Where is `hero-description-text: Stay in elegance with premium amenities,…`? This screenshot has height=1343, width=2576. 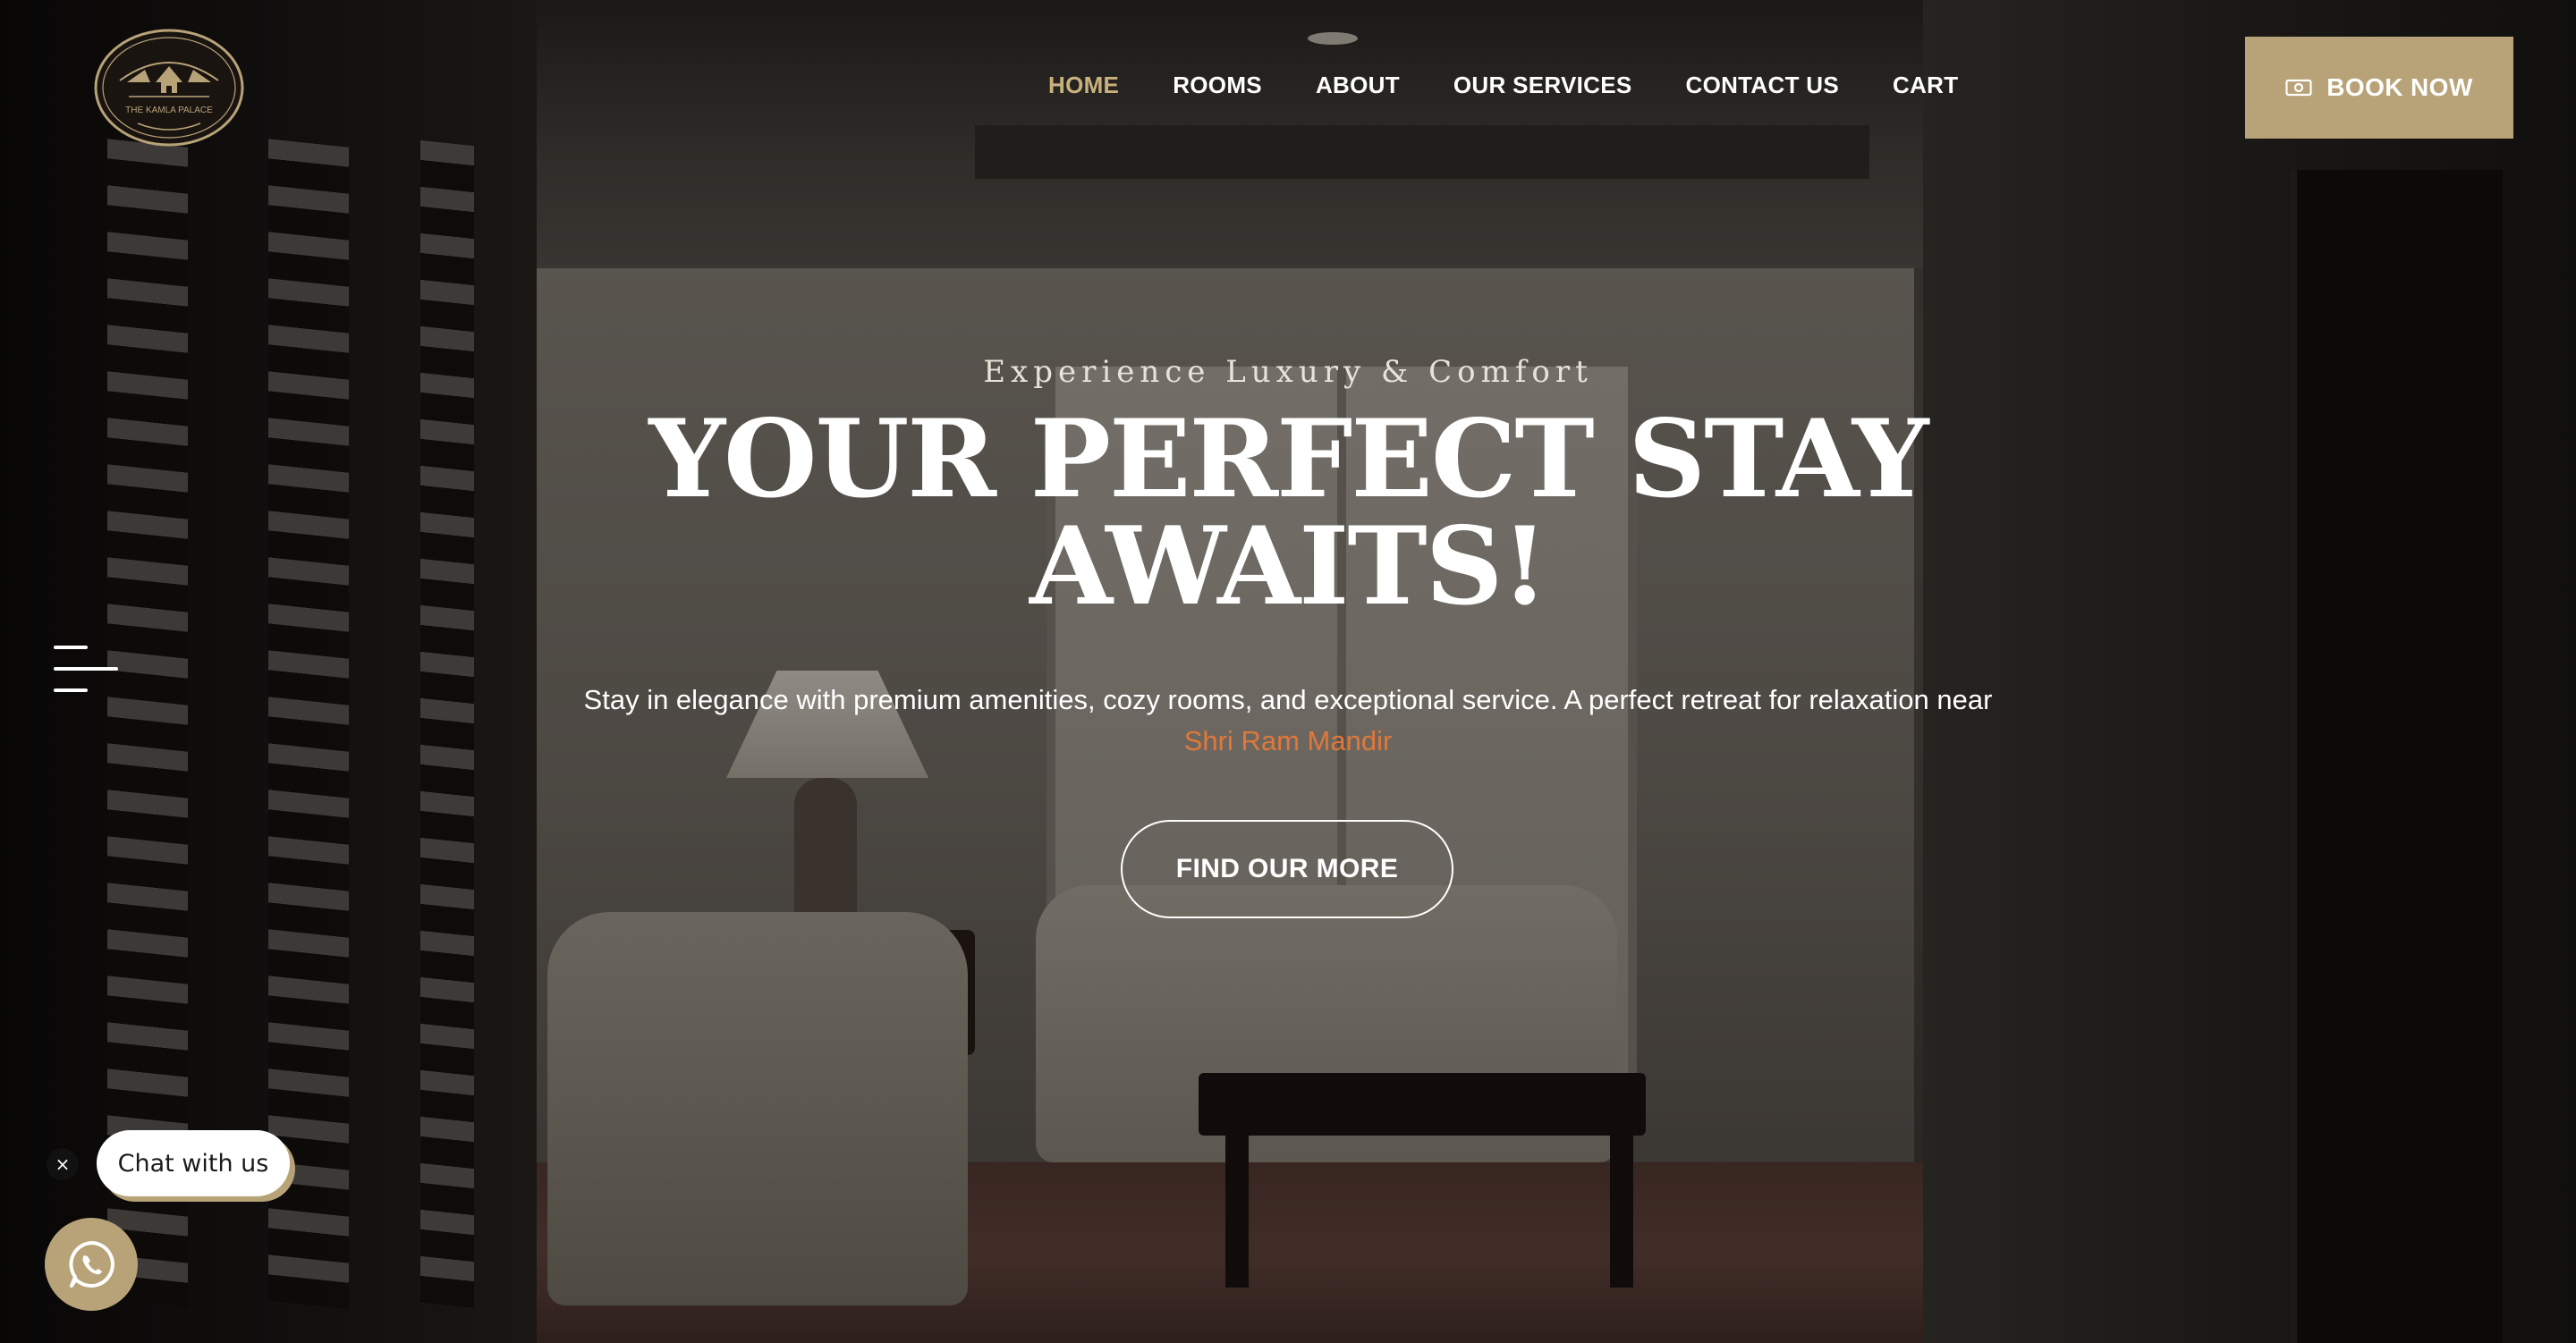 hero-description-text: Stay in elegance with premium amenities,… is located at coordinates (1288, 699).